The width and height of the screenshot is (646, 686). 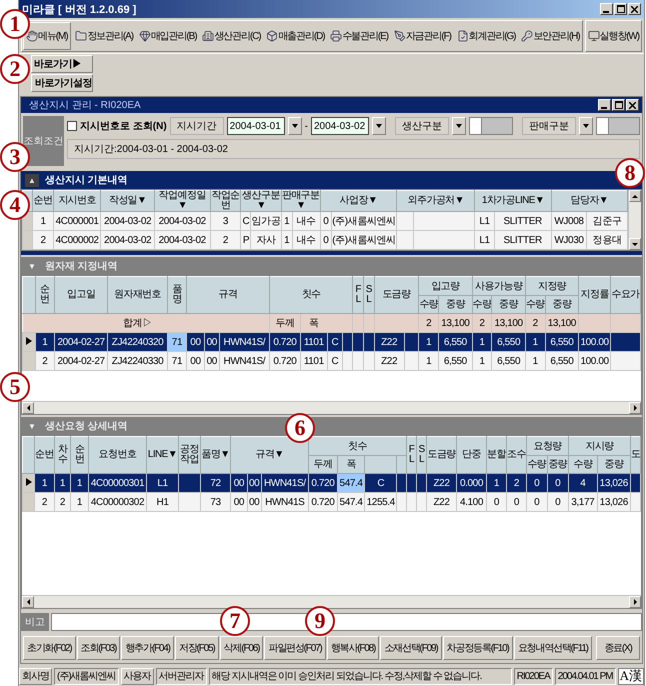 What do you see at coordinates (196, 648) in the screenshot?
I see `function-button: 저장(F05)` at bounding box center [196, 648].